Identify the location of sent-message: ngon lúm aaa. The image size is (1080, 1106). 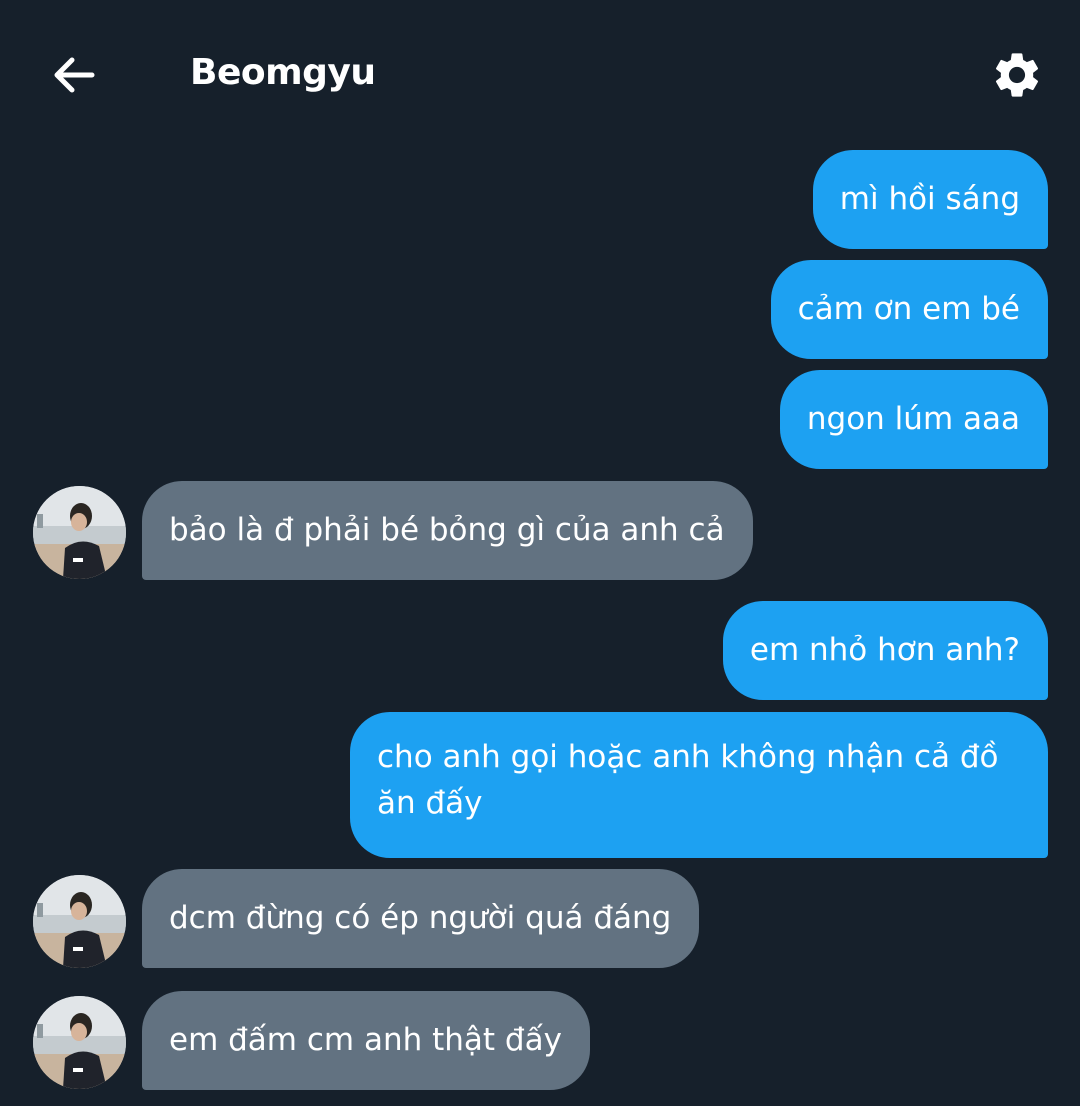
(913, 419).